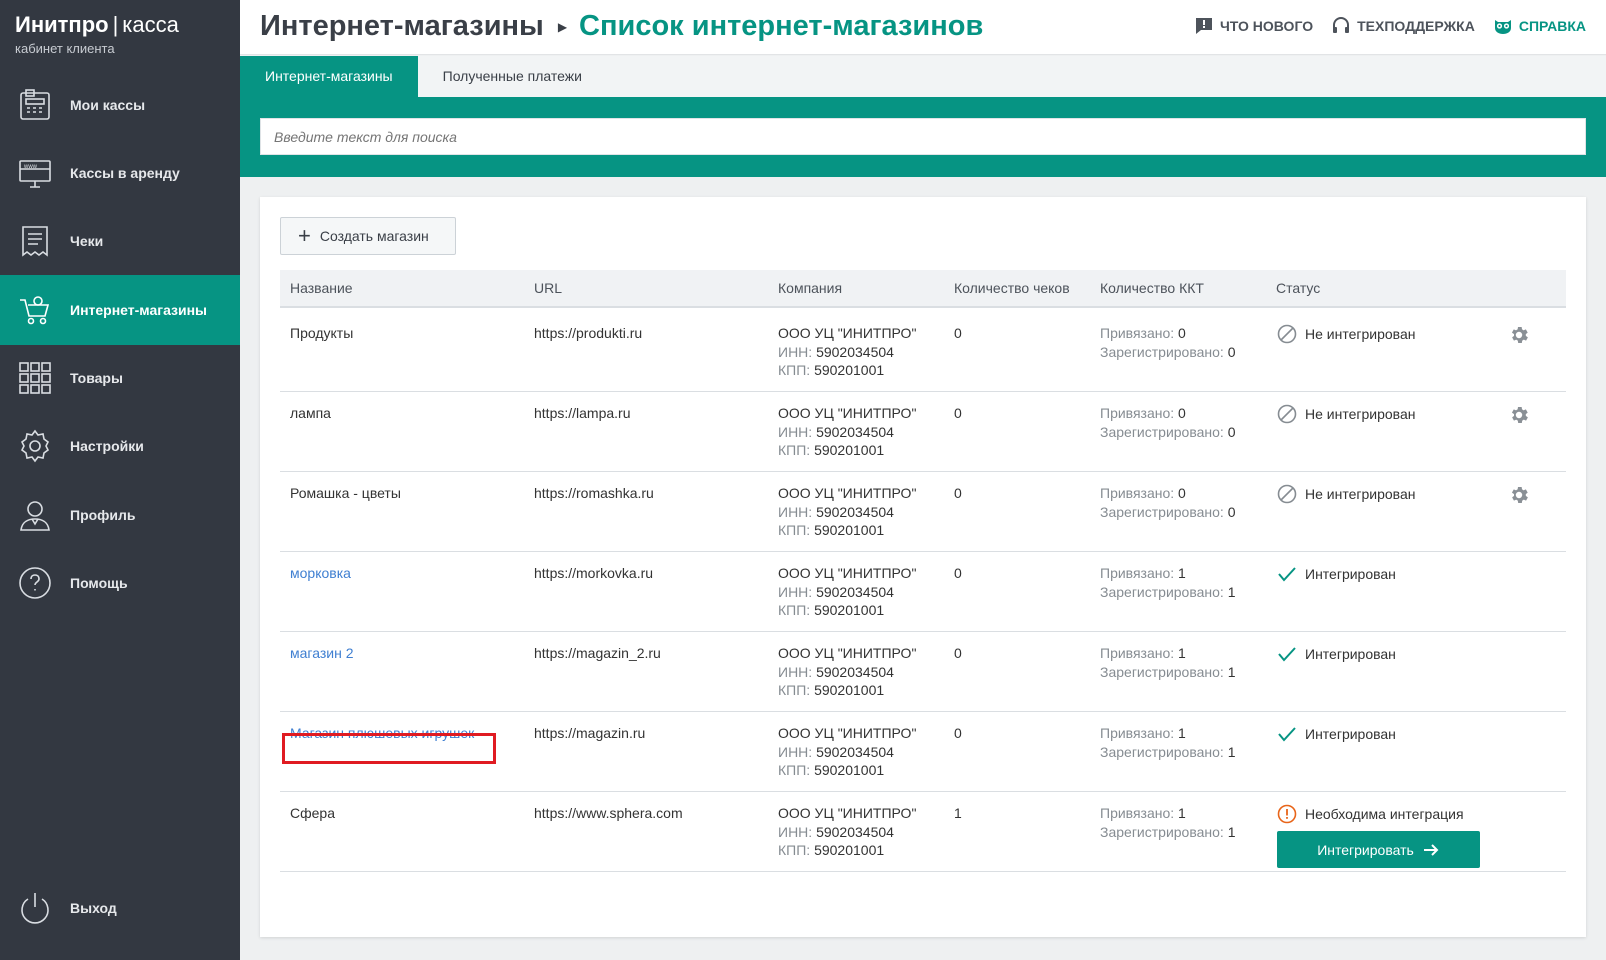 This screenshot has height=960, width=1606. What do you see at coordinates (1152, 288) in the screenshot?
I see `column-header-kkt: Количество ККТ` at bounding box center [1152, 288].